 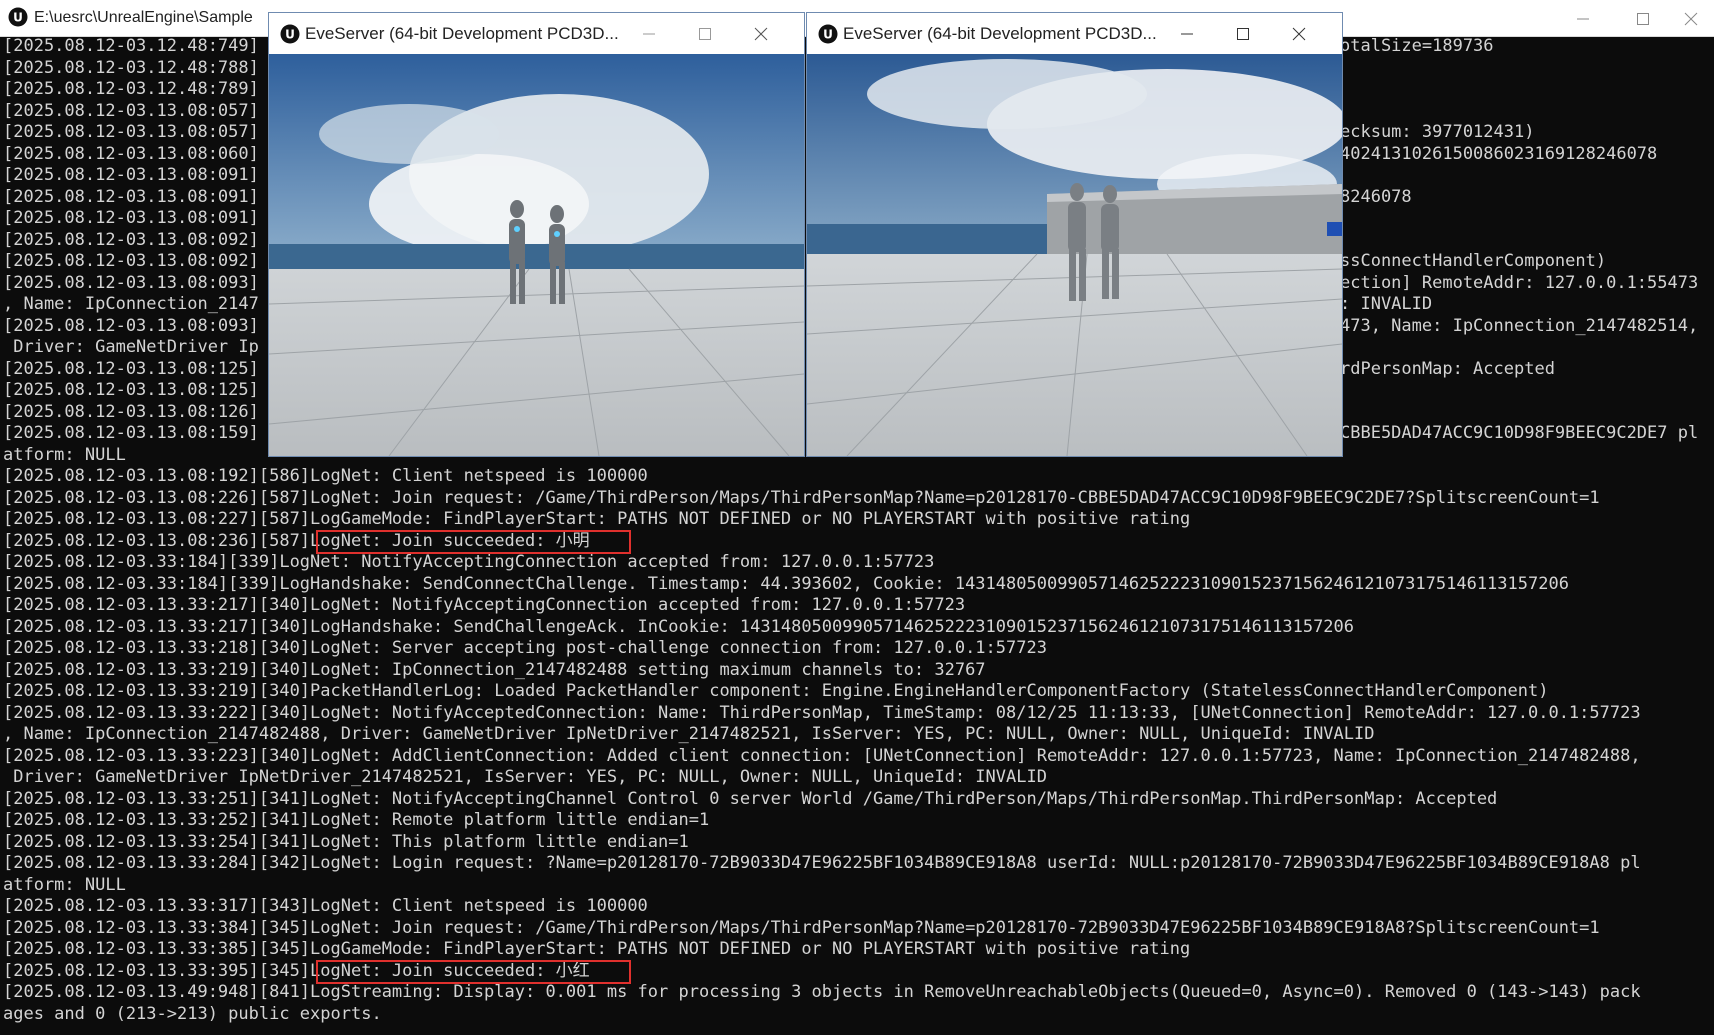 What do you see at coordinates (1583, 18) in the screenshot?
I see `console-minimize-button` at bounding box center [1583, 18].